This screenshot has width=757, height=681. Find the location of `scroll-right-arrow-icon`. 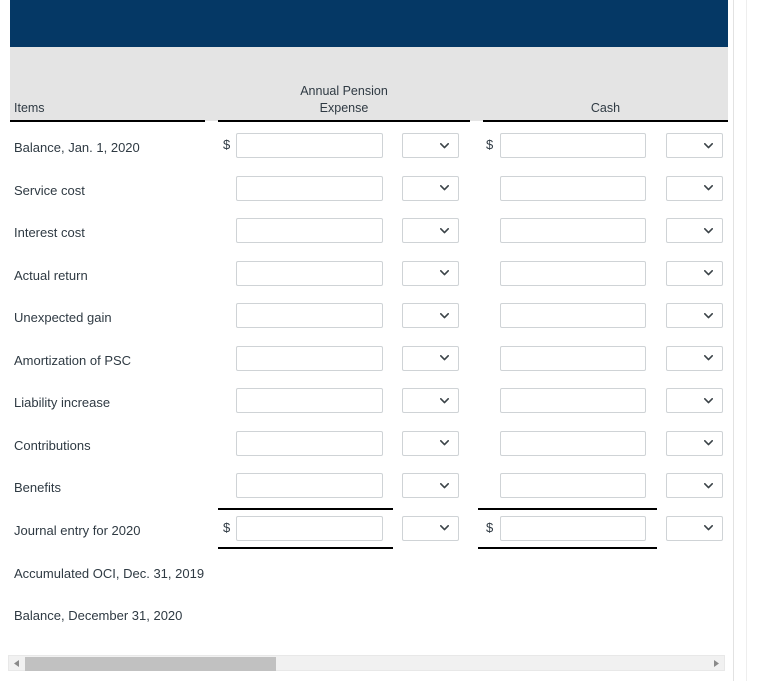

scroll-right-arrow-icon is located at coordinates (716, 663).